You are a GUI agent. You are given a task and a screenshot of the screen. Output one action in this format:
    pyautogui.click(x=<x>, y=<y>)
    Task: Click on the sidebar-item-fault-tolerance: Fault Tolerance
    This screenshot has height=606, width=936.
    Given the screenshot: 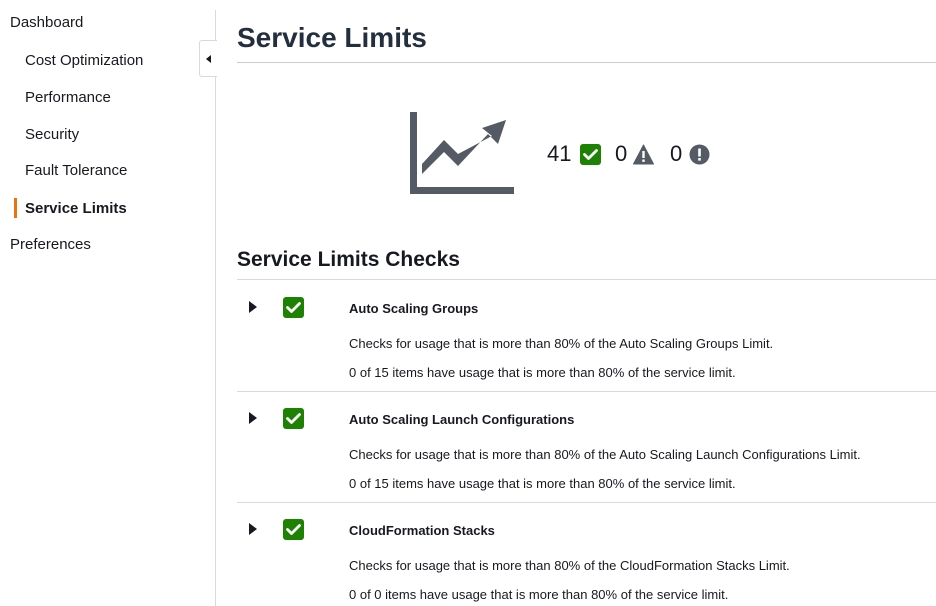 What is the action you would take?
    pyautogui.click(x=76, y=170)
    